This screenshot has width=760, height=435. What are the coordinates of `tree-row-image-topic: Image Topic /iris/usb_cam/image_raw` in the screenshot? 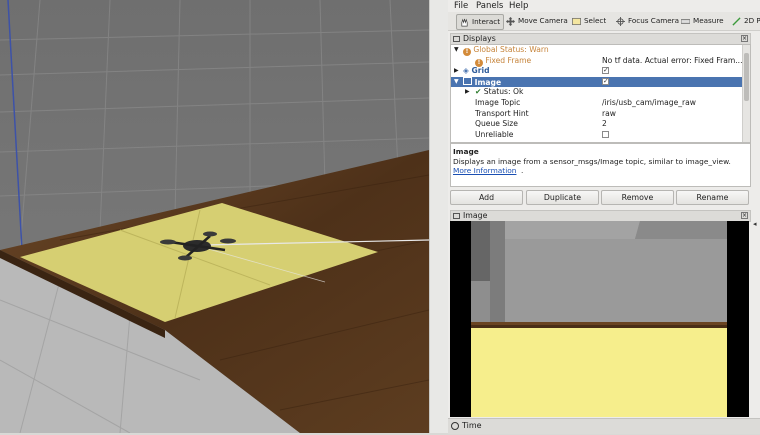 It's located at (596, 103).